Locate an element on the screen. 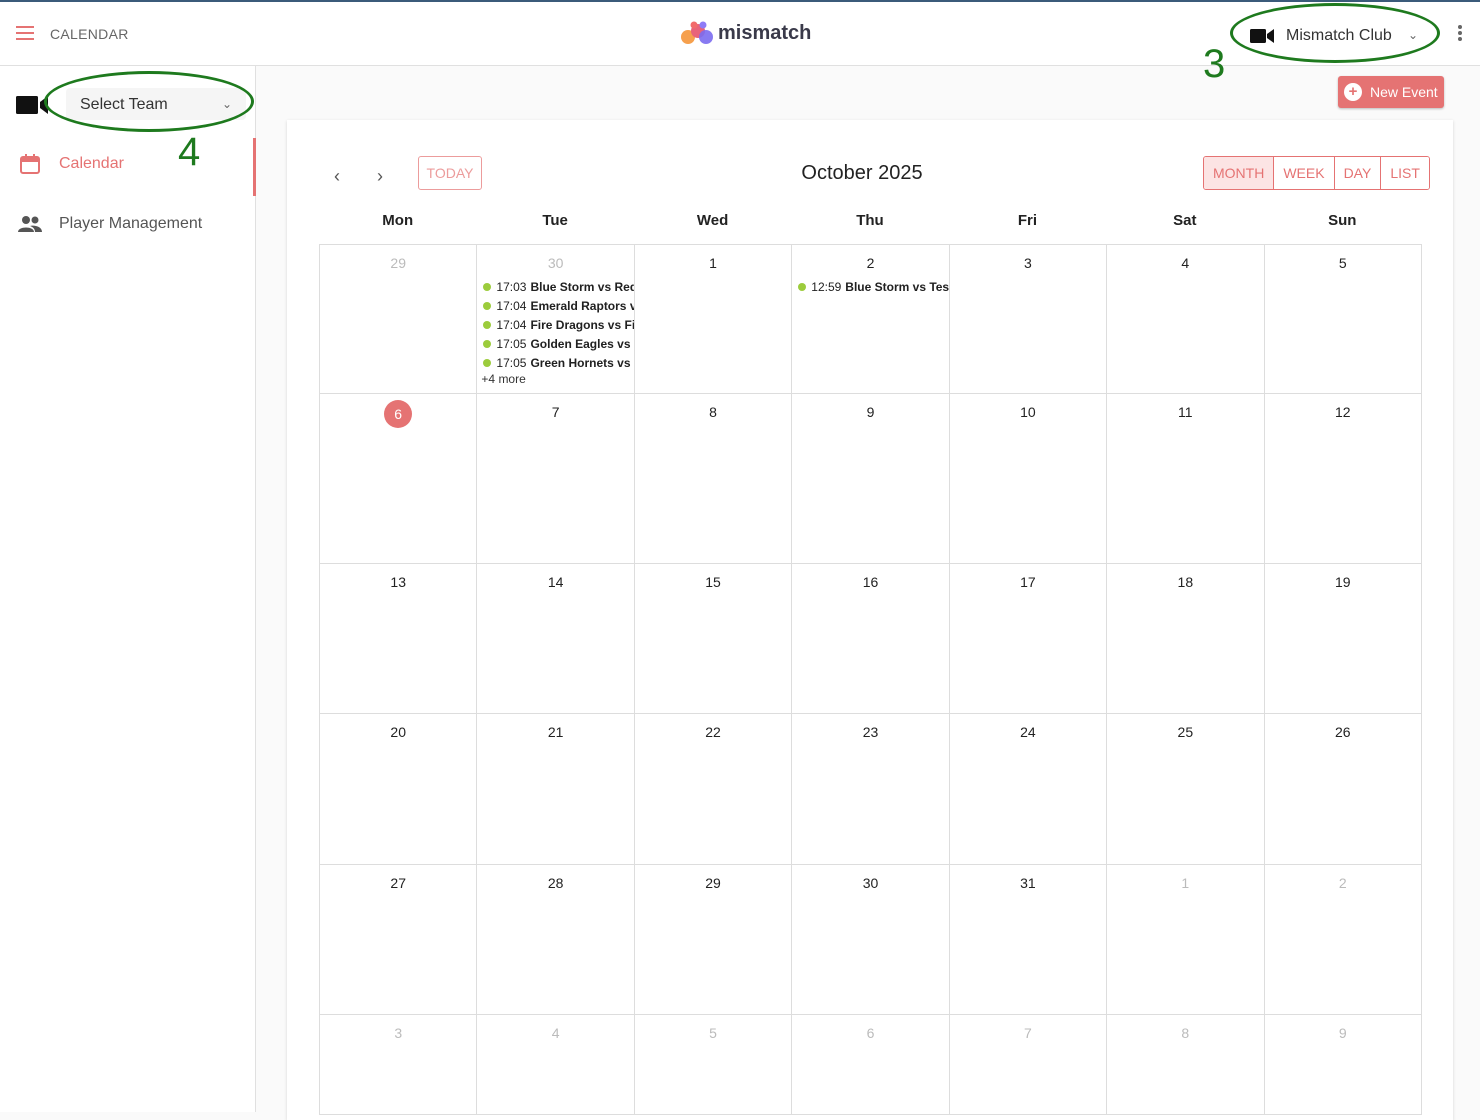 This screenshot has width=1480, height=1120. day-cell: 18 is located at coordinates (1186, 639).